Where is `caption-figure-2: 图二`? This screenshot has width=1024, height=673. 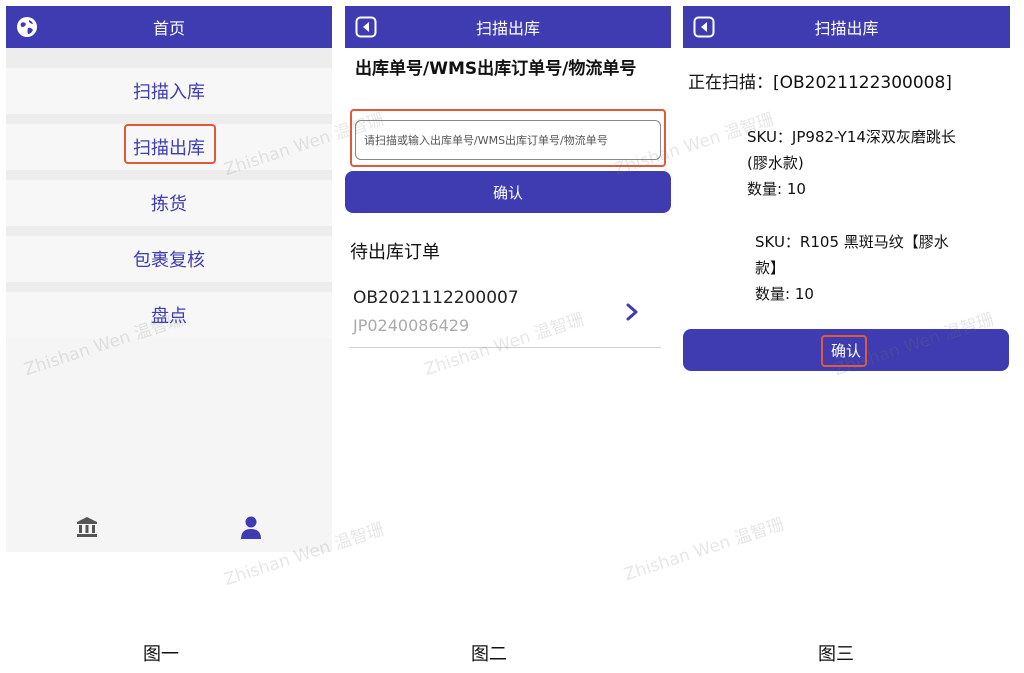 caption-figure-2: 图二 is located at coordinates (489, 654).